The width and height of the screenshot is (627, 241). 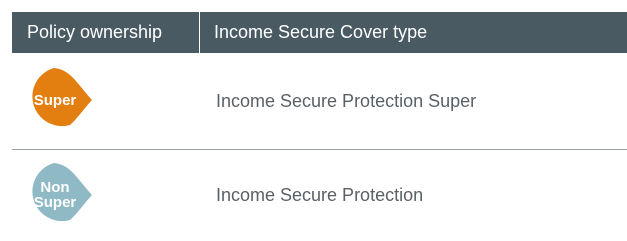 I want to click on header-cover-type: Income Secure Cover type, so click(x=321, y=32).